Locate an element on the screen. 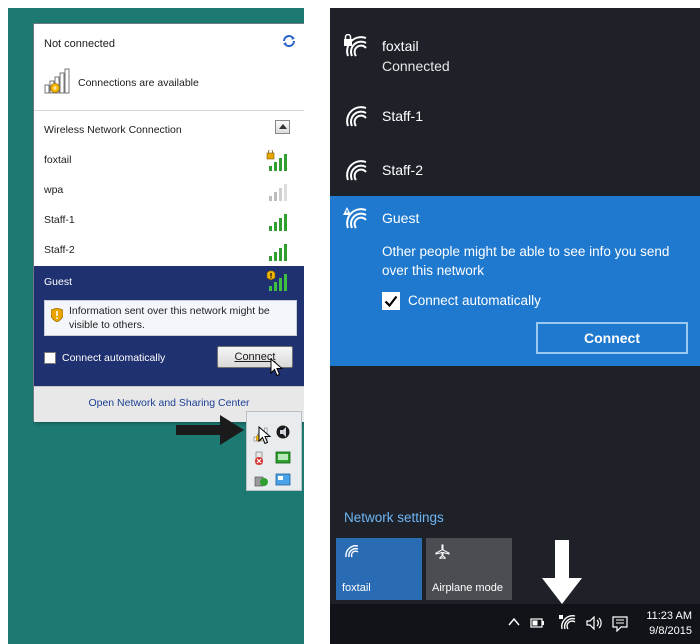 This screenshot has height=644, width=700. network-status: Connected is located at coordinates (416, 66).